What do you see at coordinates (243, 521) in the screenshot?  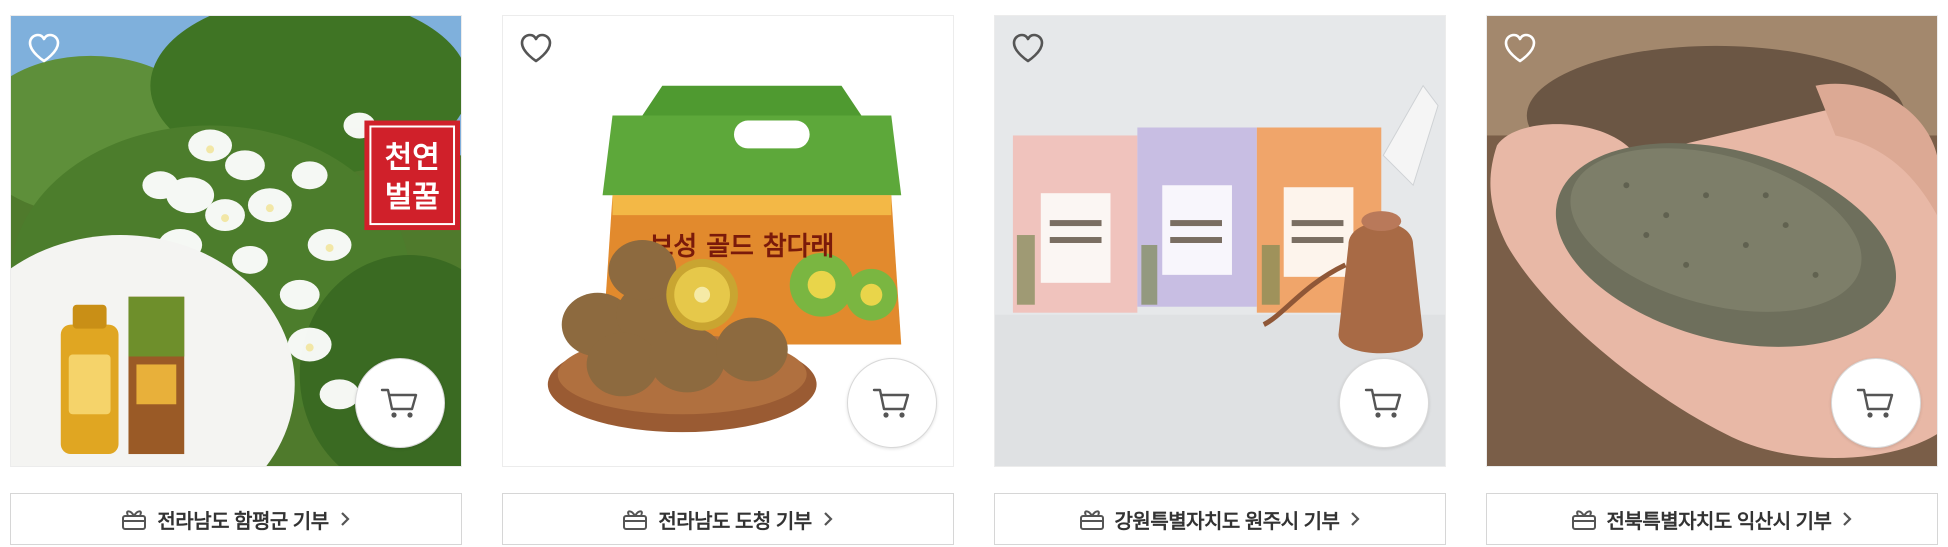 I see `donate-label: 전라남도 함평군 기부` at bounding box center [243, 521].